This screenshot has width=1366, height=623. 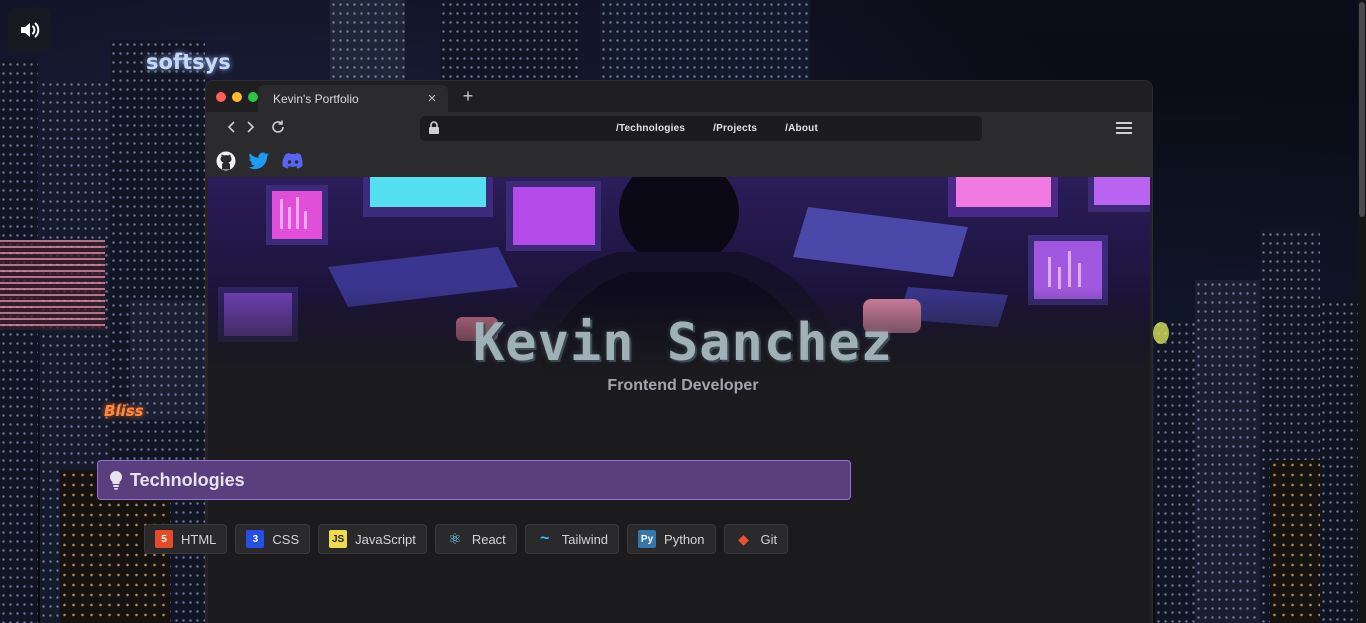 What do you see at coordinates (253, 97) in the screenshot?
I see `maximize-window-button` at bounding box center [253, 97].